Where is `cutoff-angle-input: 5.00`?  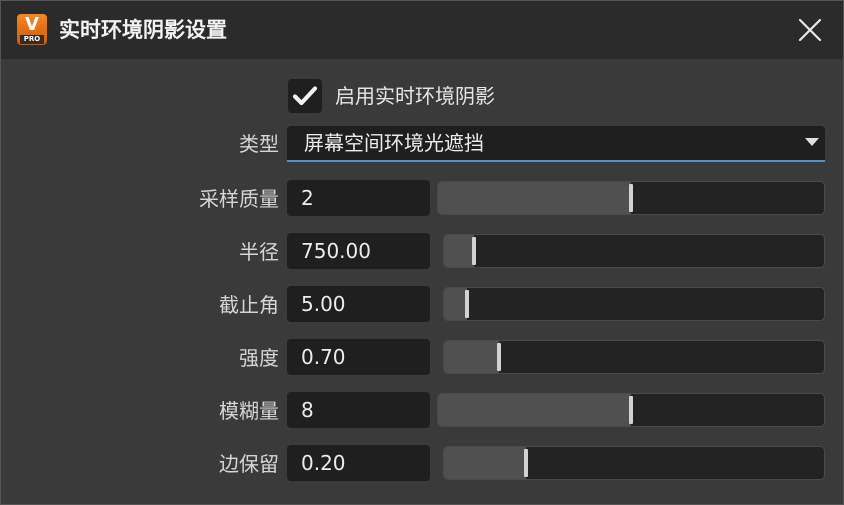
cutoff-angle-input: 5.00 is located at coordinates (358, 304).